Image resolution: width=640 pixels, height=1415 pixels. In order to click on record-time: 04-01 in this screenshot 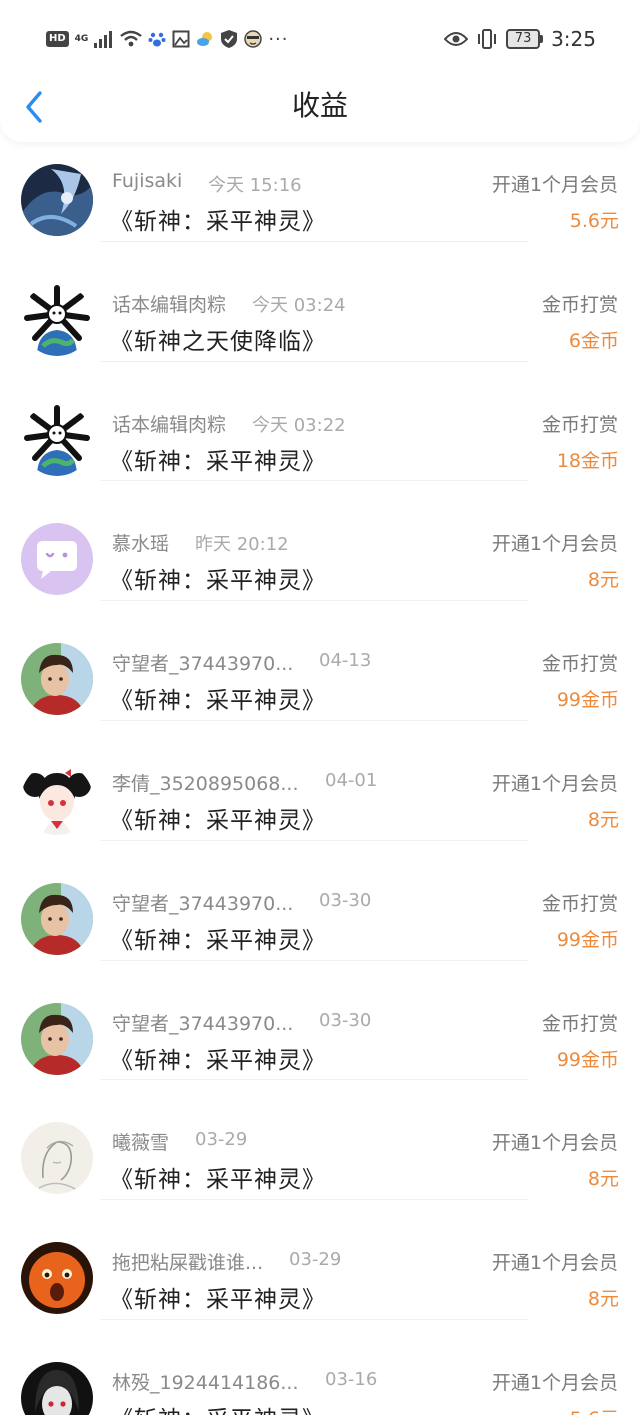, I will do `click(351, 780)`.